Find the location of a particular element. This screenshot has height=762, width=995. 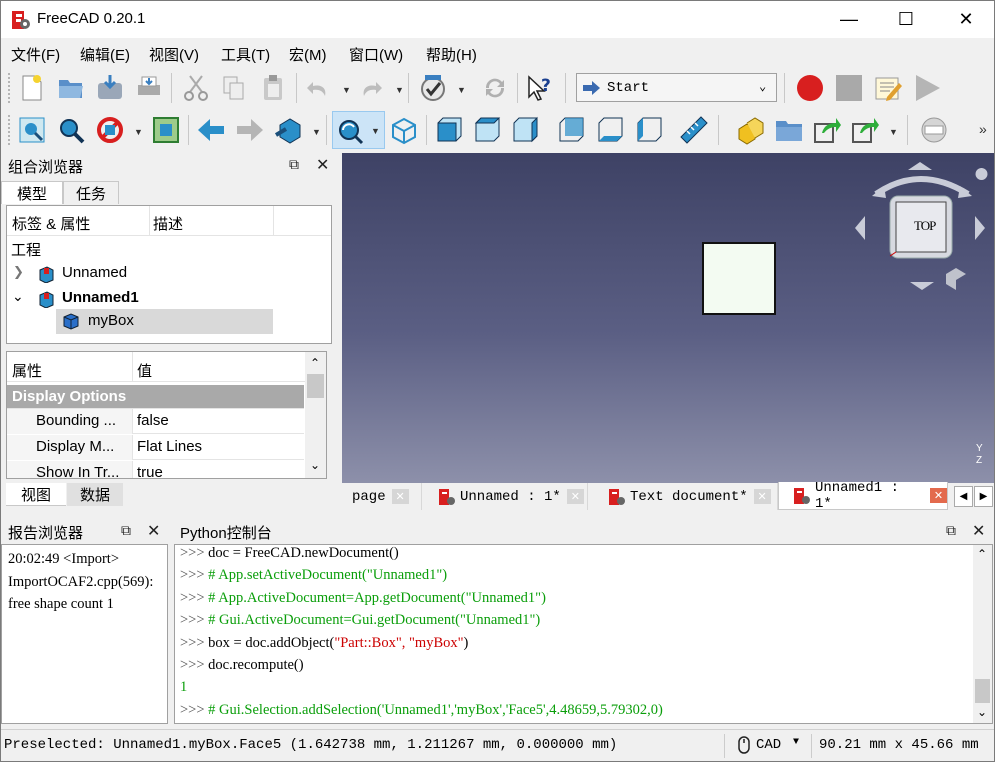

close-button: ✕ is located at coordinates (966, 19).